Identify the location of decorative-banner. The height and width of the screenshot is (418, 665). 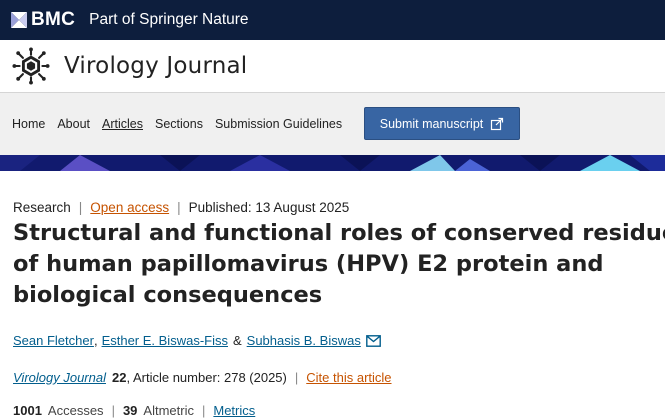
(332, 163).